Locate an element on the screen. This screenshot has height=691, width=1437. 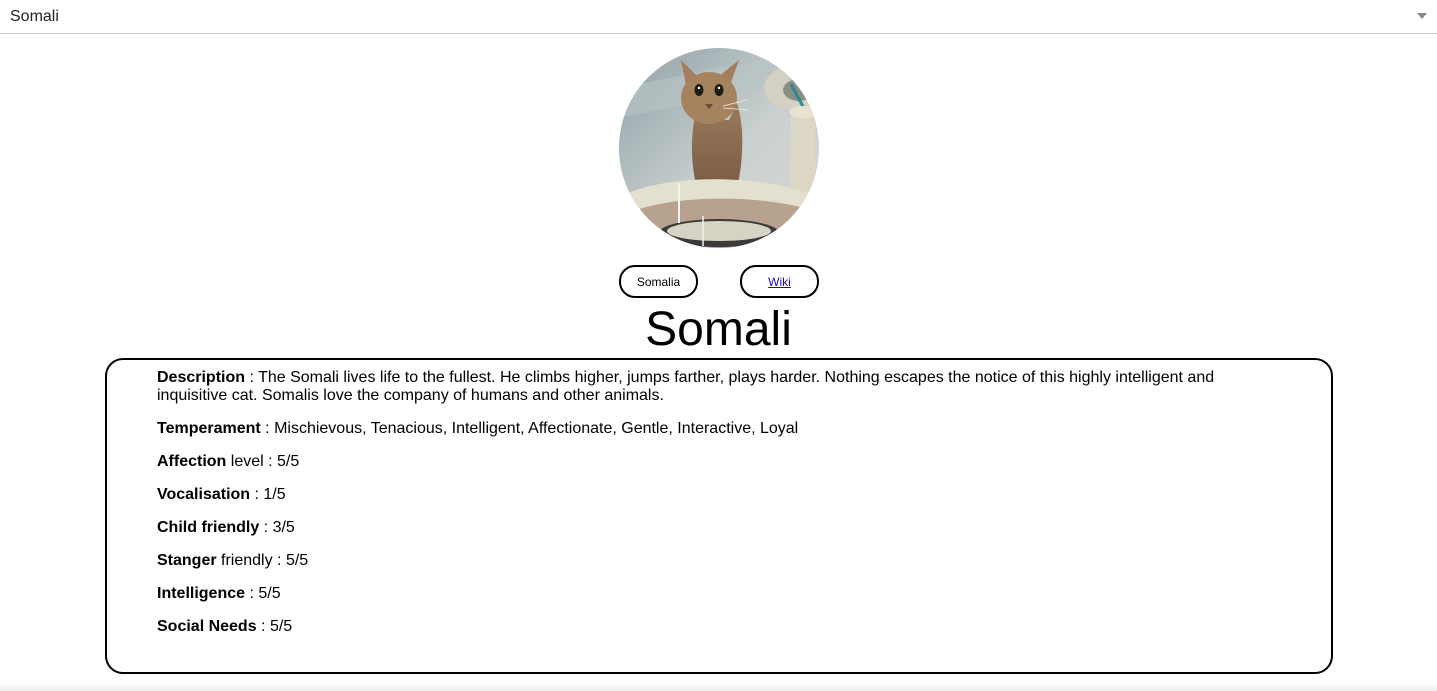
cat-photo-image is located at coordinates (719, 148).